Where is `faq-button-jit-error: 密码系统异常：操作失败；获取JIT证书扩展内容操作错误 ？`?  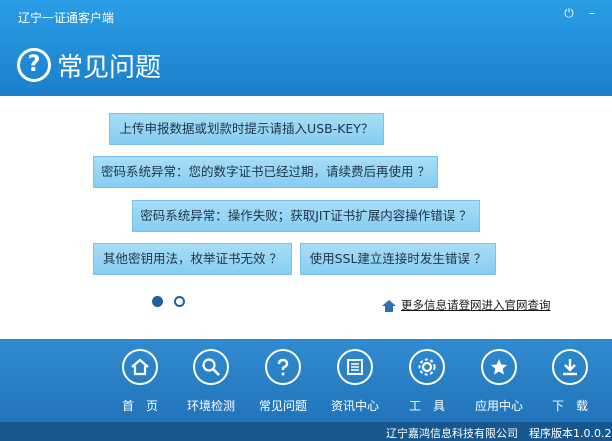
faq-button-jit-error: 密码系统异常：操作失败；获取JIT证书扩展内容操作错误 ？ is located at coordinates (306, 216).